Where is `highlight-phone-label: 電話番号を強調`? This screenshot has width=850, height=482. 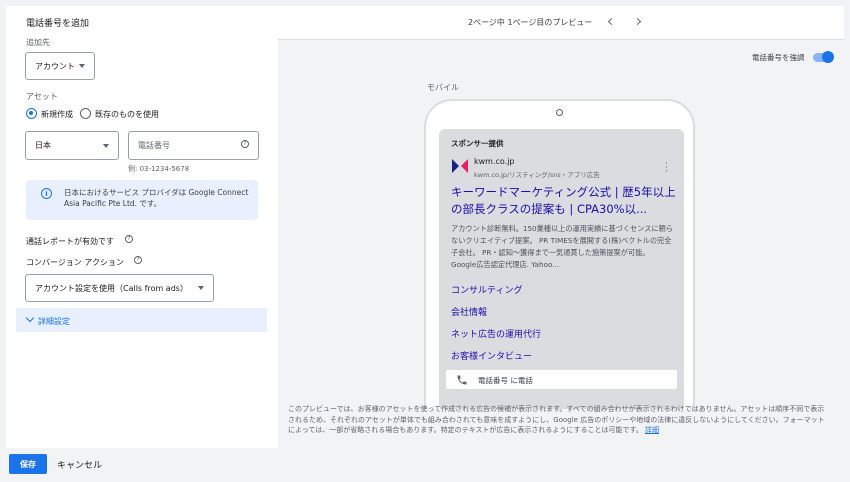 highlight-phone-label: 電話番号を強調 is located at coordinates (778, 57).